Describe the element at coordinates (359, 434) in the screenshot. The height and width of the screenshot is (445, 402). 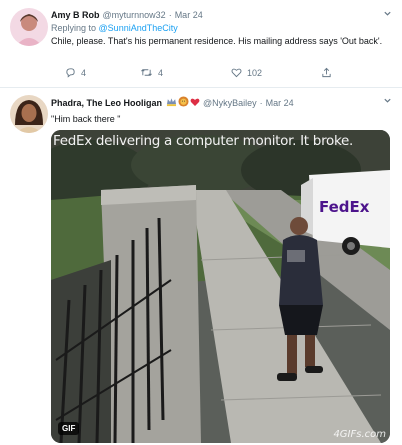
I see `gif-watermark: 4GIFs.com` at that location.